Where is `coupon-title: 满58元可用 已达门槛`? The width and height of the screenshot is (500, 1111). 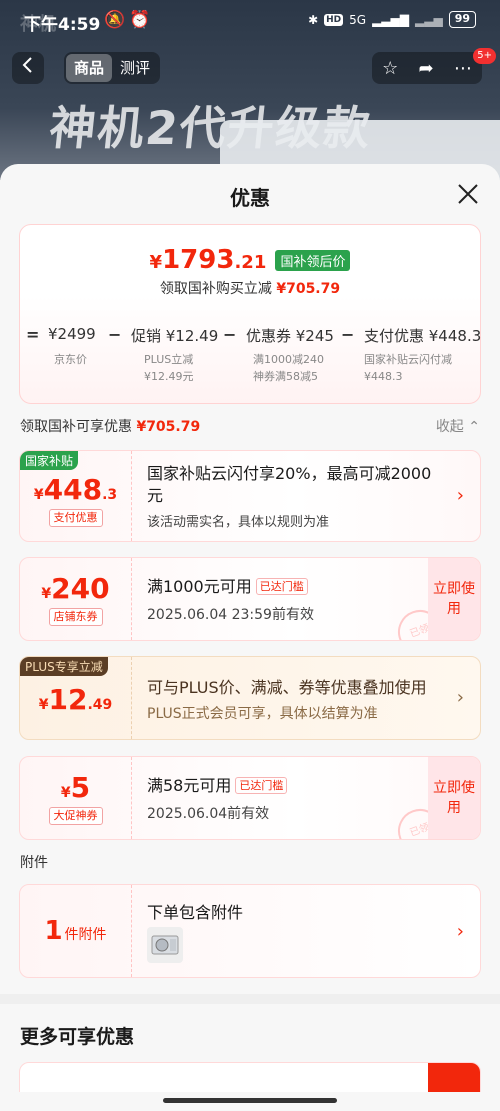
coupon-title: 满58元可用 已达门槛 is located at coordinates (217, 786).